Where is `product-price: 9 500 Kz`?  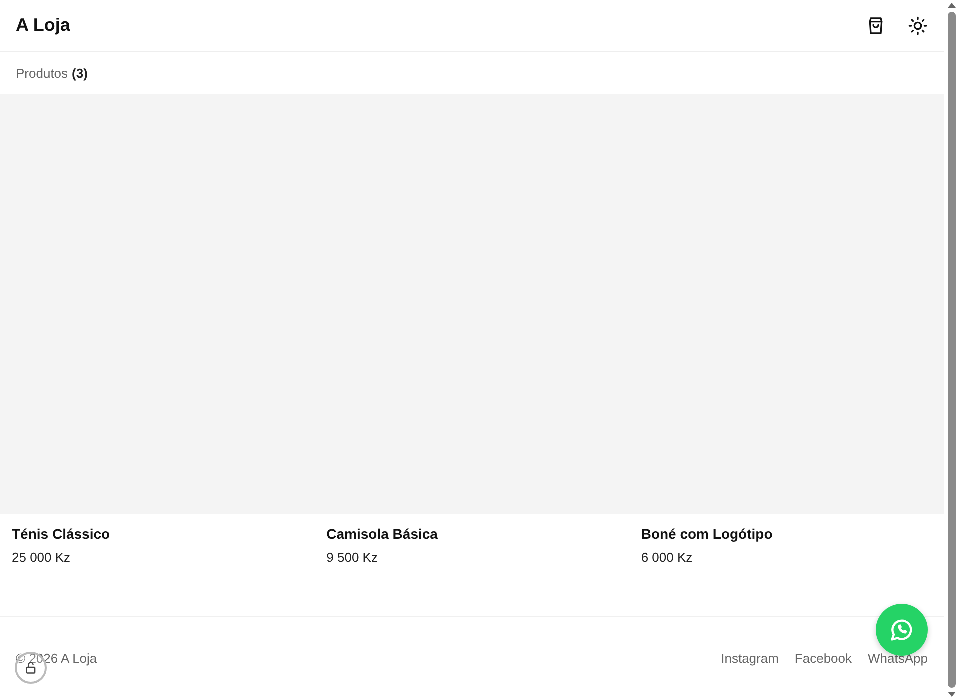 product-price: 9 500 Kz is located at coordinates (352, 557).